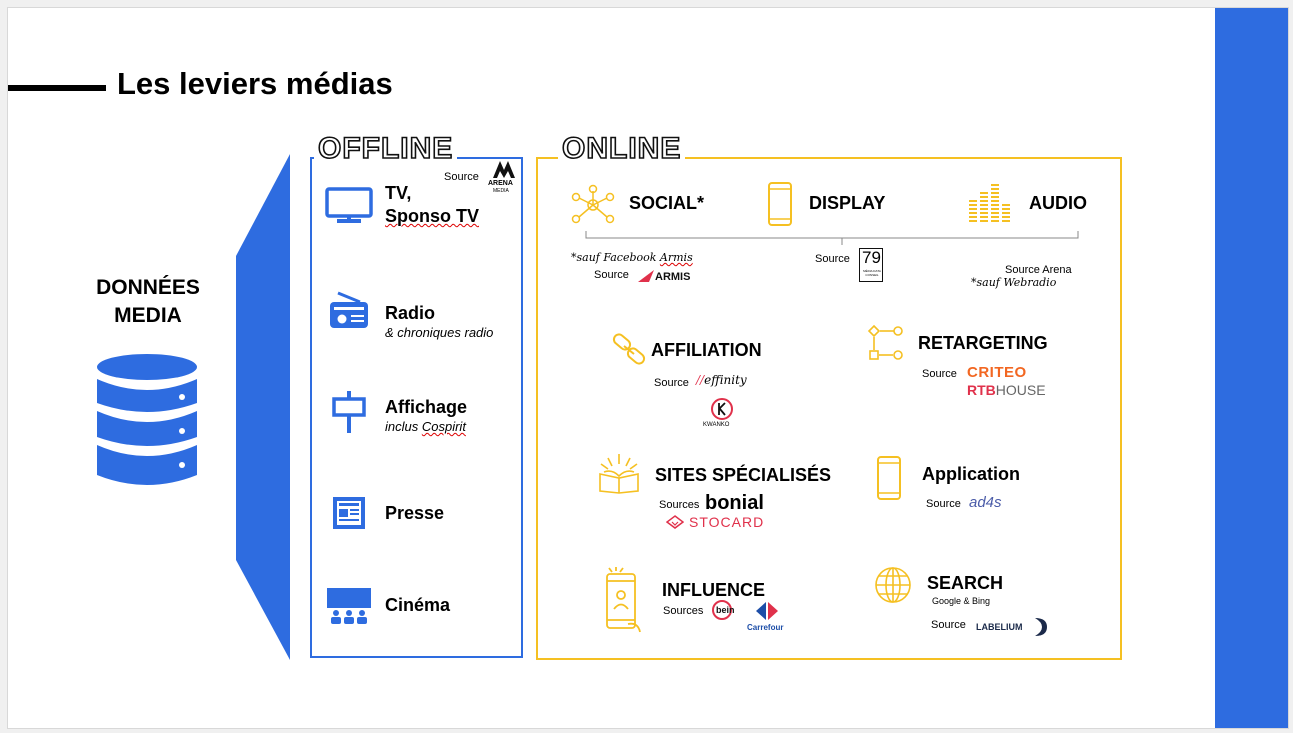  Describe the element at coordinates (832, 238) in the screenshot. I see `bracket-line` at that location.